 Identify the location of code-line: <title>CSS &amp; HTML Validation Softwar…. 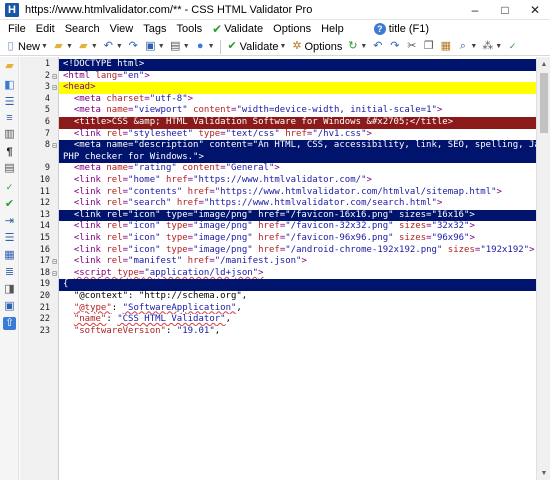
(297, 123).